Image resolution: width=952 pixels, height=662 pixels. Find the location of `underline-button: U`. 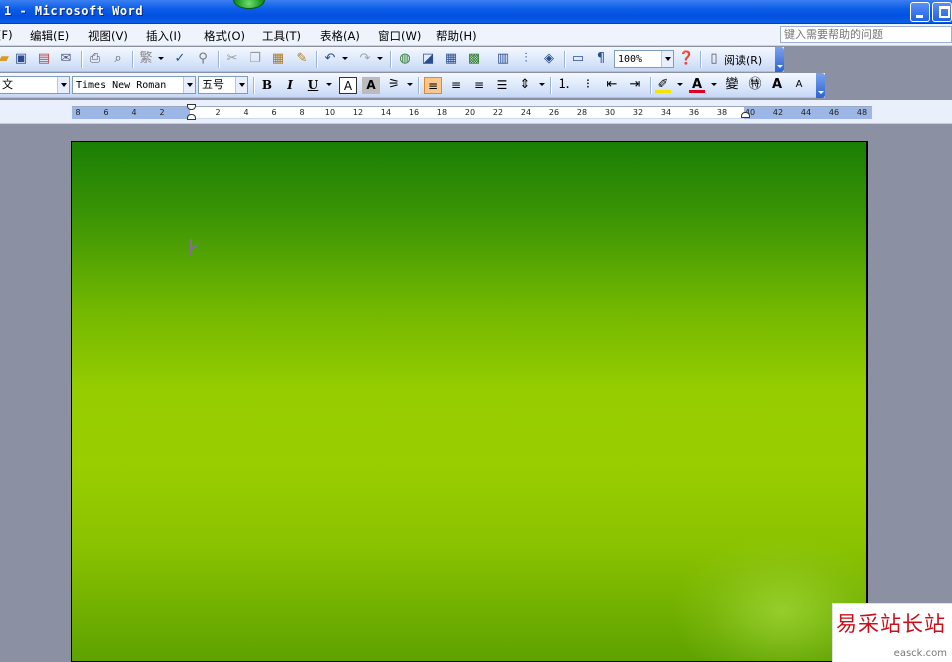

underline-button: U is located at coordinates (313, 85).